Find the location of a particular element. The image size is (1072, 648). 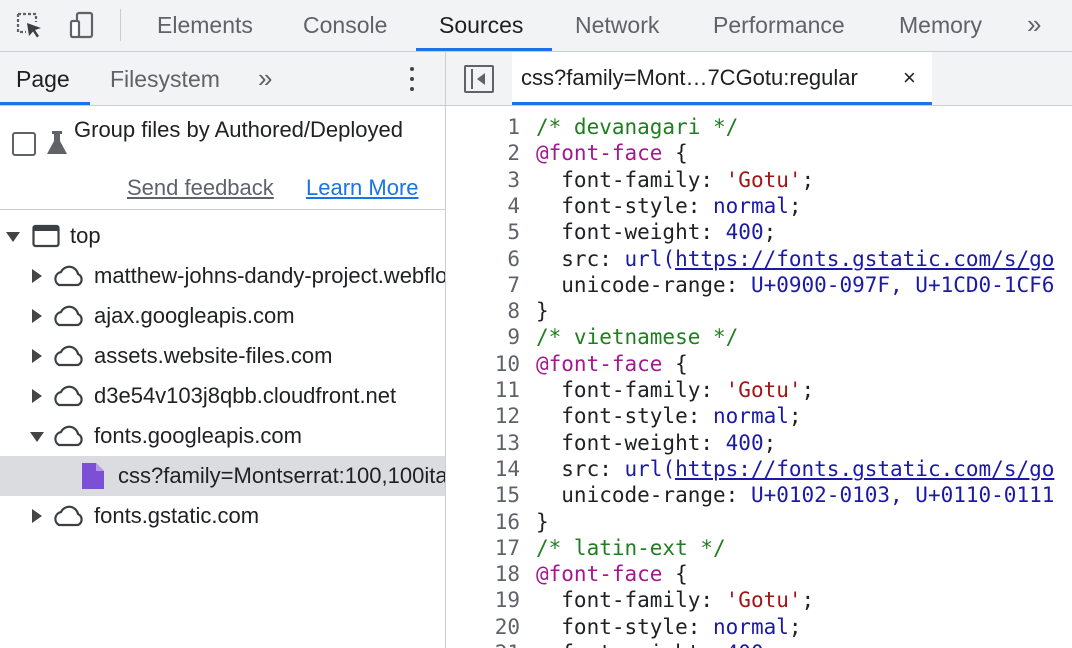

more-navigator-tabs-chevron-icon: » is located at coordinates (265, 78).